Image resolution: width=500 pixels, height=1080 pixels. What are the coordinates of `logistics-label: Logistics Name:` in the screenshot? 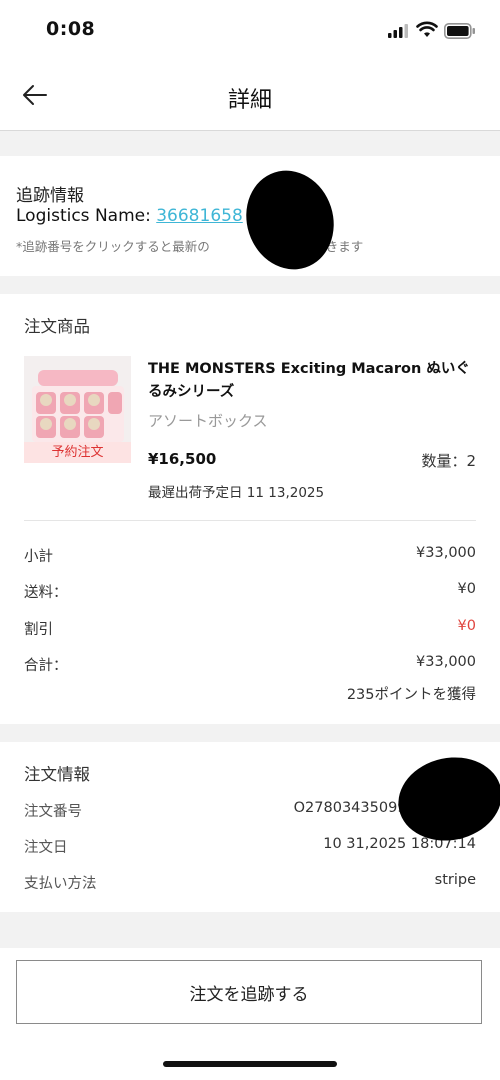 It's located at (86, 216).